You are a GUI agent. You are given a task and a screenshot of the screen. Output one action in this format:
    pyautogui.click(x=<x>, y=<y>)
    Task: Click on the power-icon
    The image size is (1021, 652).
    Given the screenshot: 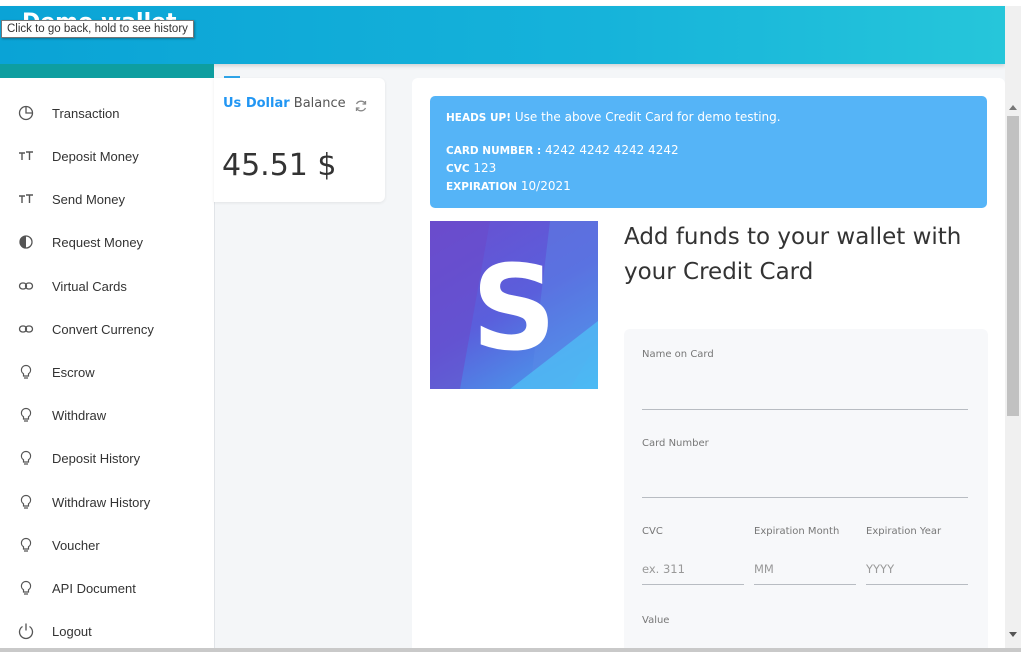 What is the action you would take?
    pyautogui.click(x=26, y=631)
    